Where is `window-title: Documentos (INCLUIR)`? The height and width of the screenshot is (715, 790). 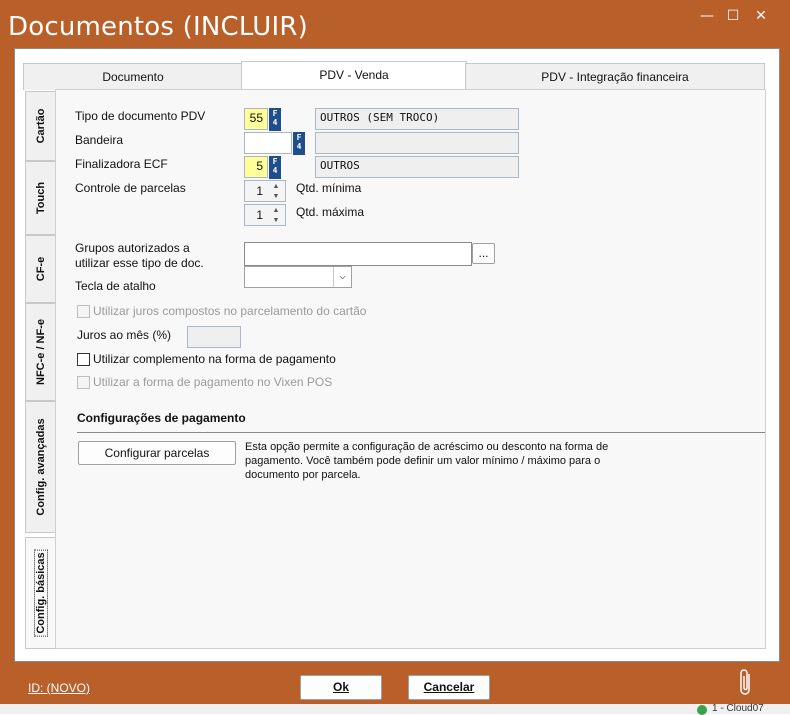 window-title: Documentos (INCLUIR) is located at coordinates (158, 27).